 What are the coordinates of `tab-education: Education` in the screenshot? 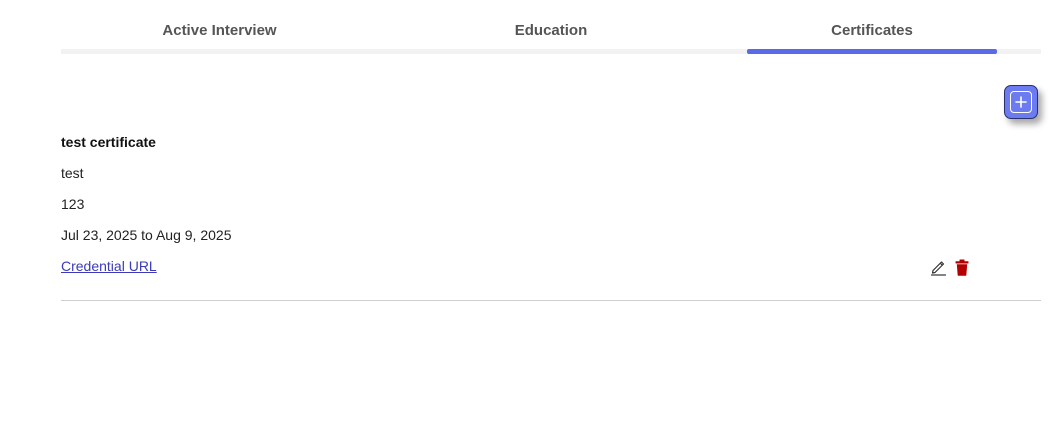 It's located at (551, 27).